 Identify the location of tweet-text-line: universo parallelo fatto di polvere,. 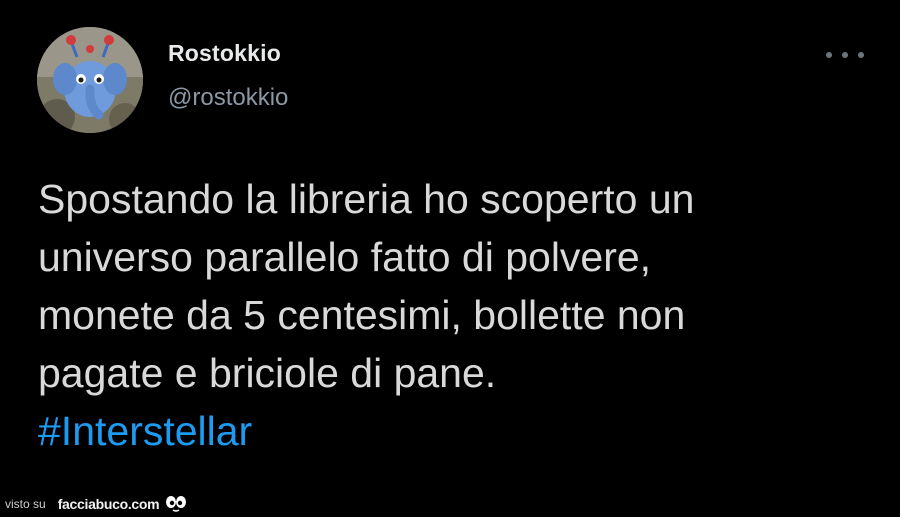
(345, 257).